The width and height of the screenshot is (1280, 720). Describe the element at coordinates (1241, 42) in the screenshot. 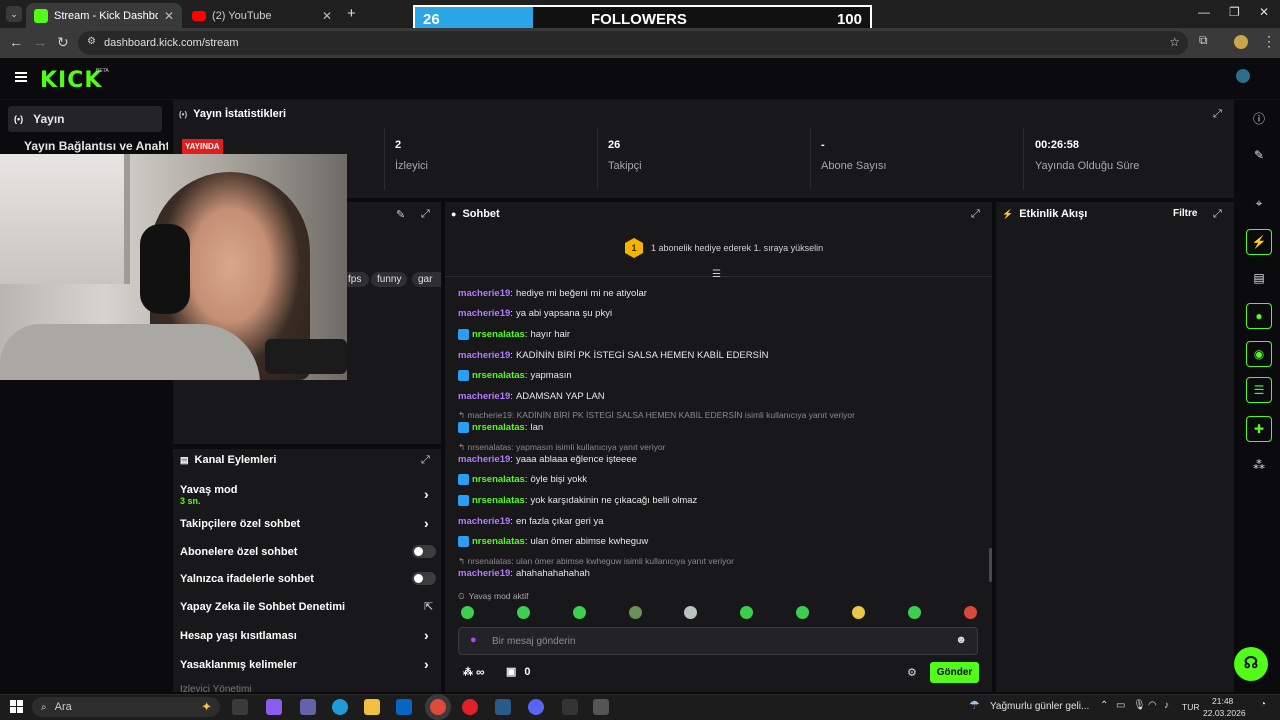

I see `profile-avatar` at that location.